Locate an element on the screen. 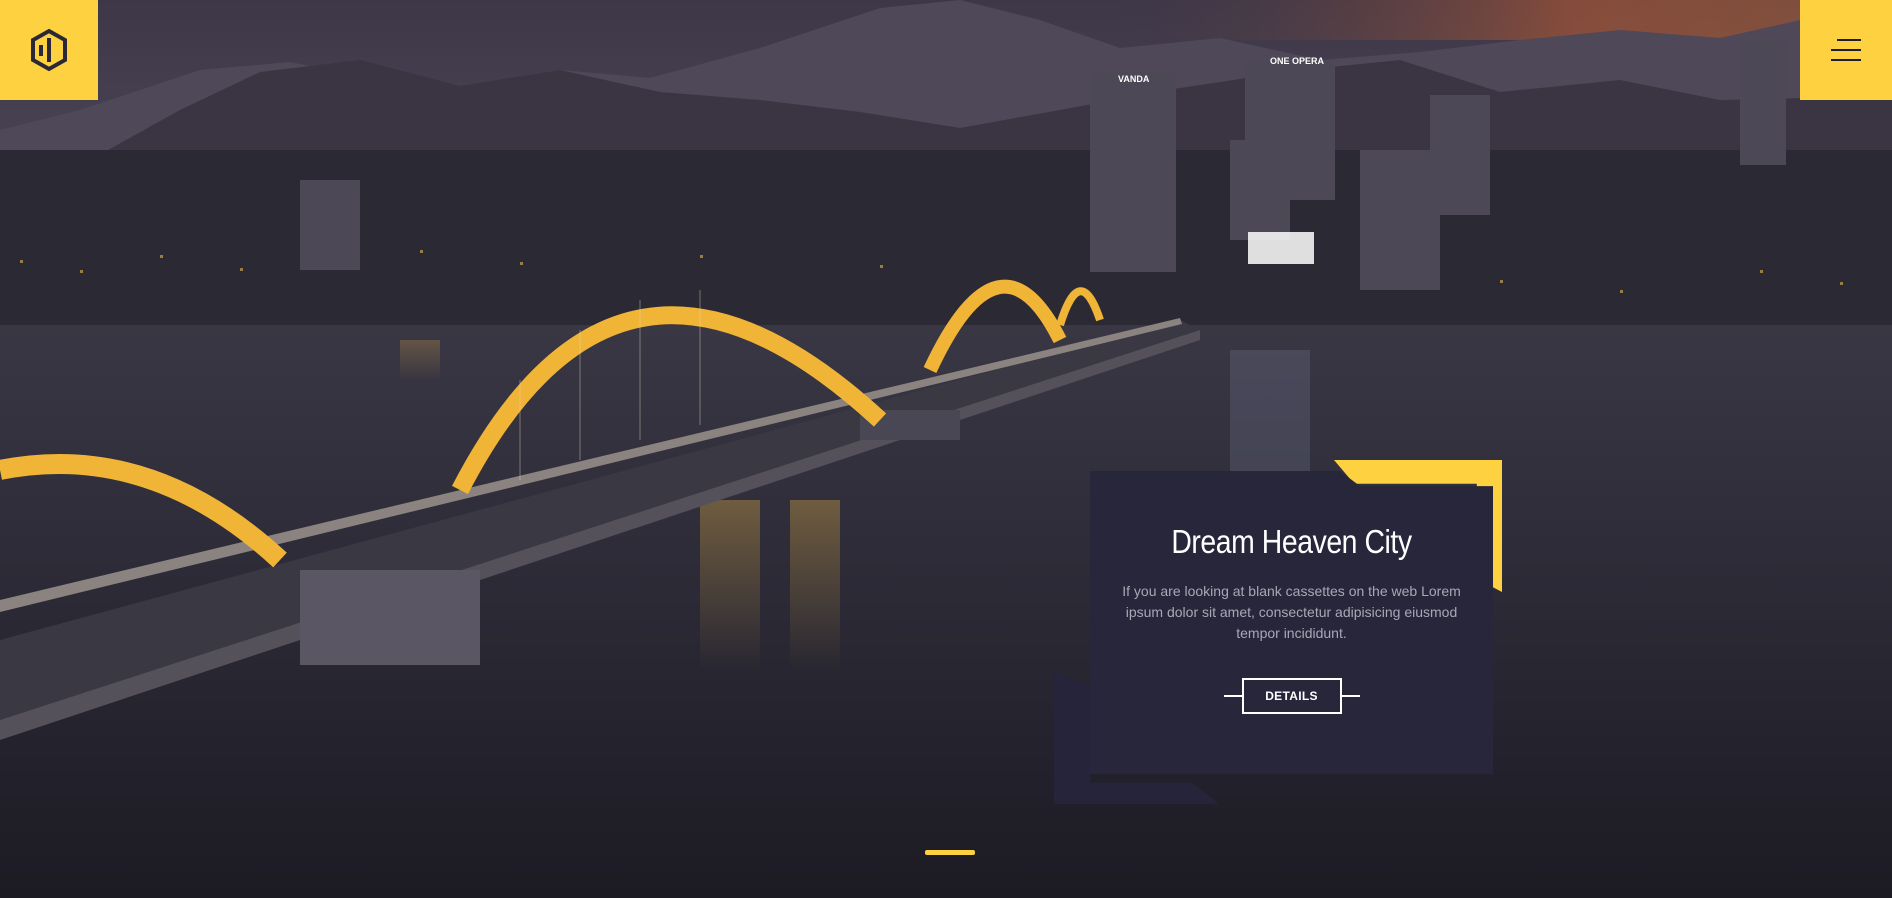 This screenshot has width=1892, height=898. hamburger-menu-icon is located at coordinates (1846, 50).